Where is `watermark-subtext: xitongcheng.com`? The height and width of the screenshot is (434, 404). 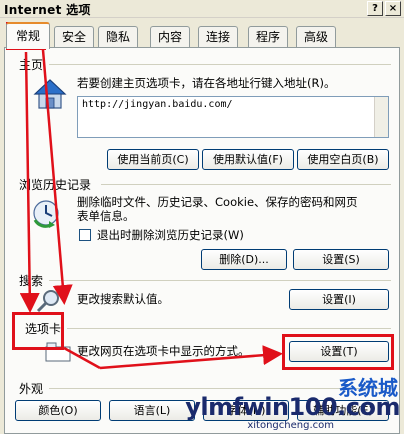 watermark-subtext: xitongcheng.com is located at coordinates (290, 425).